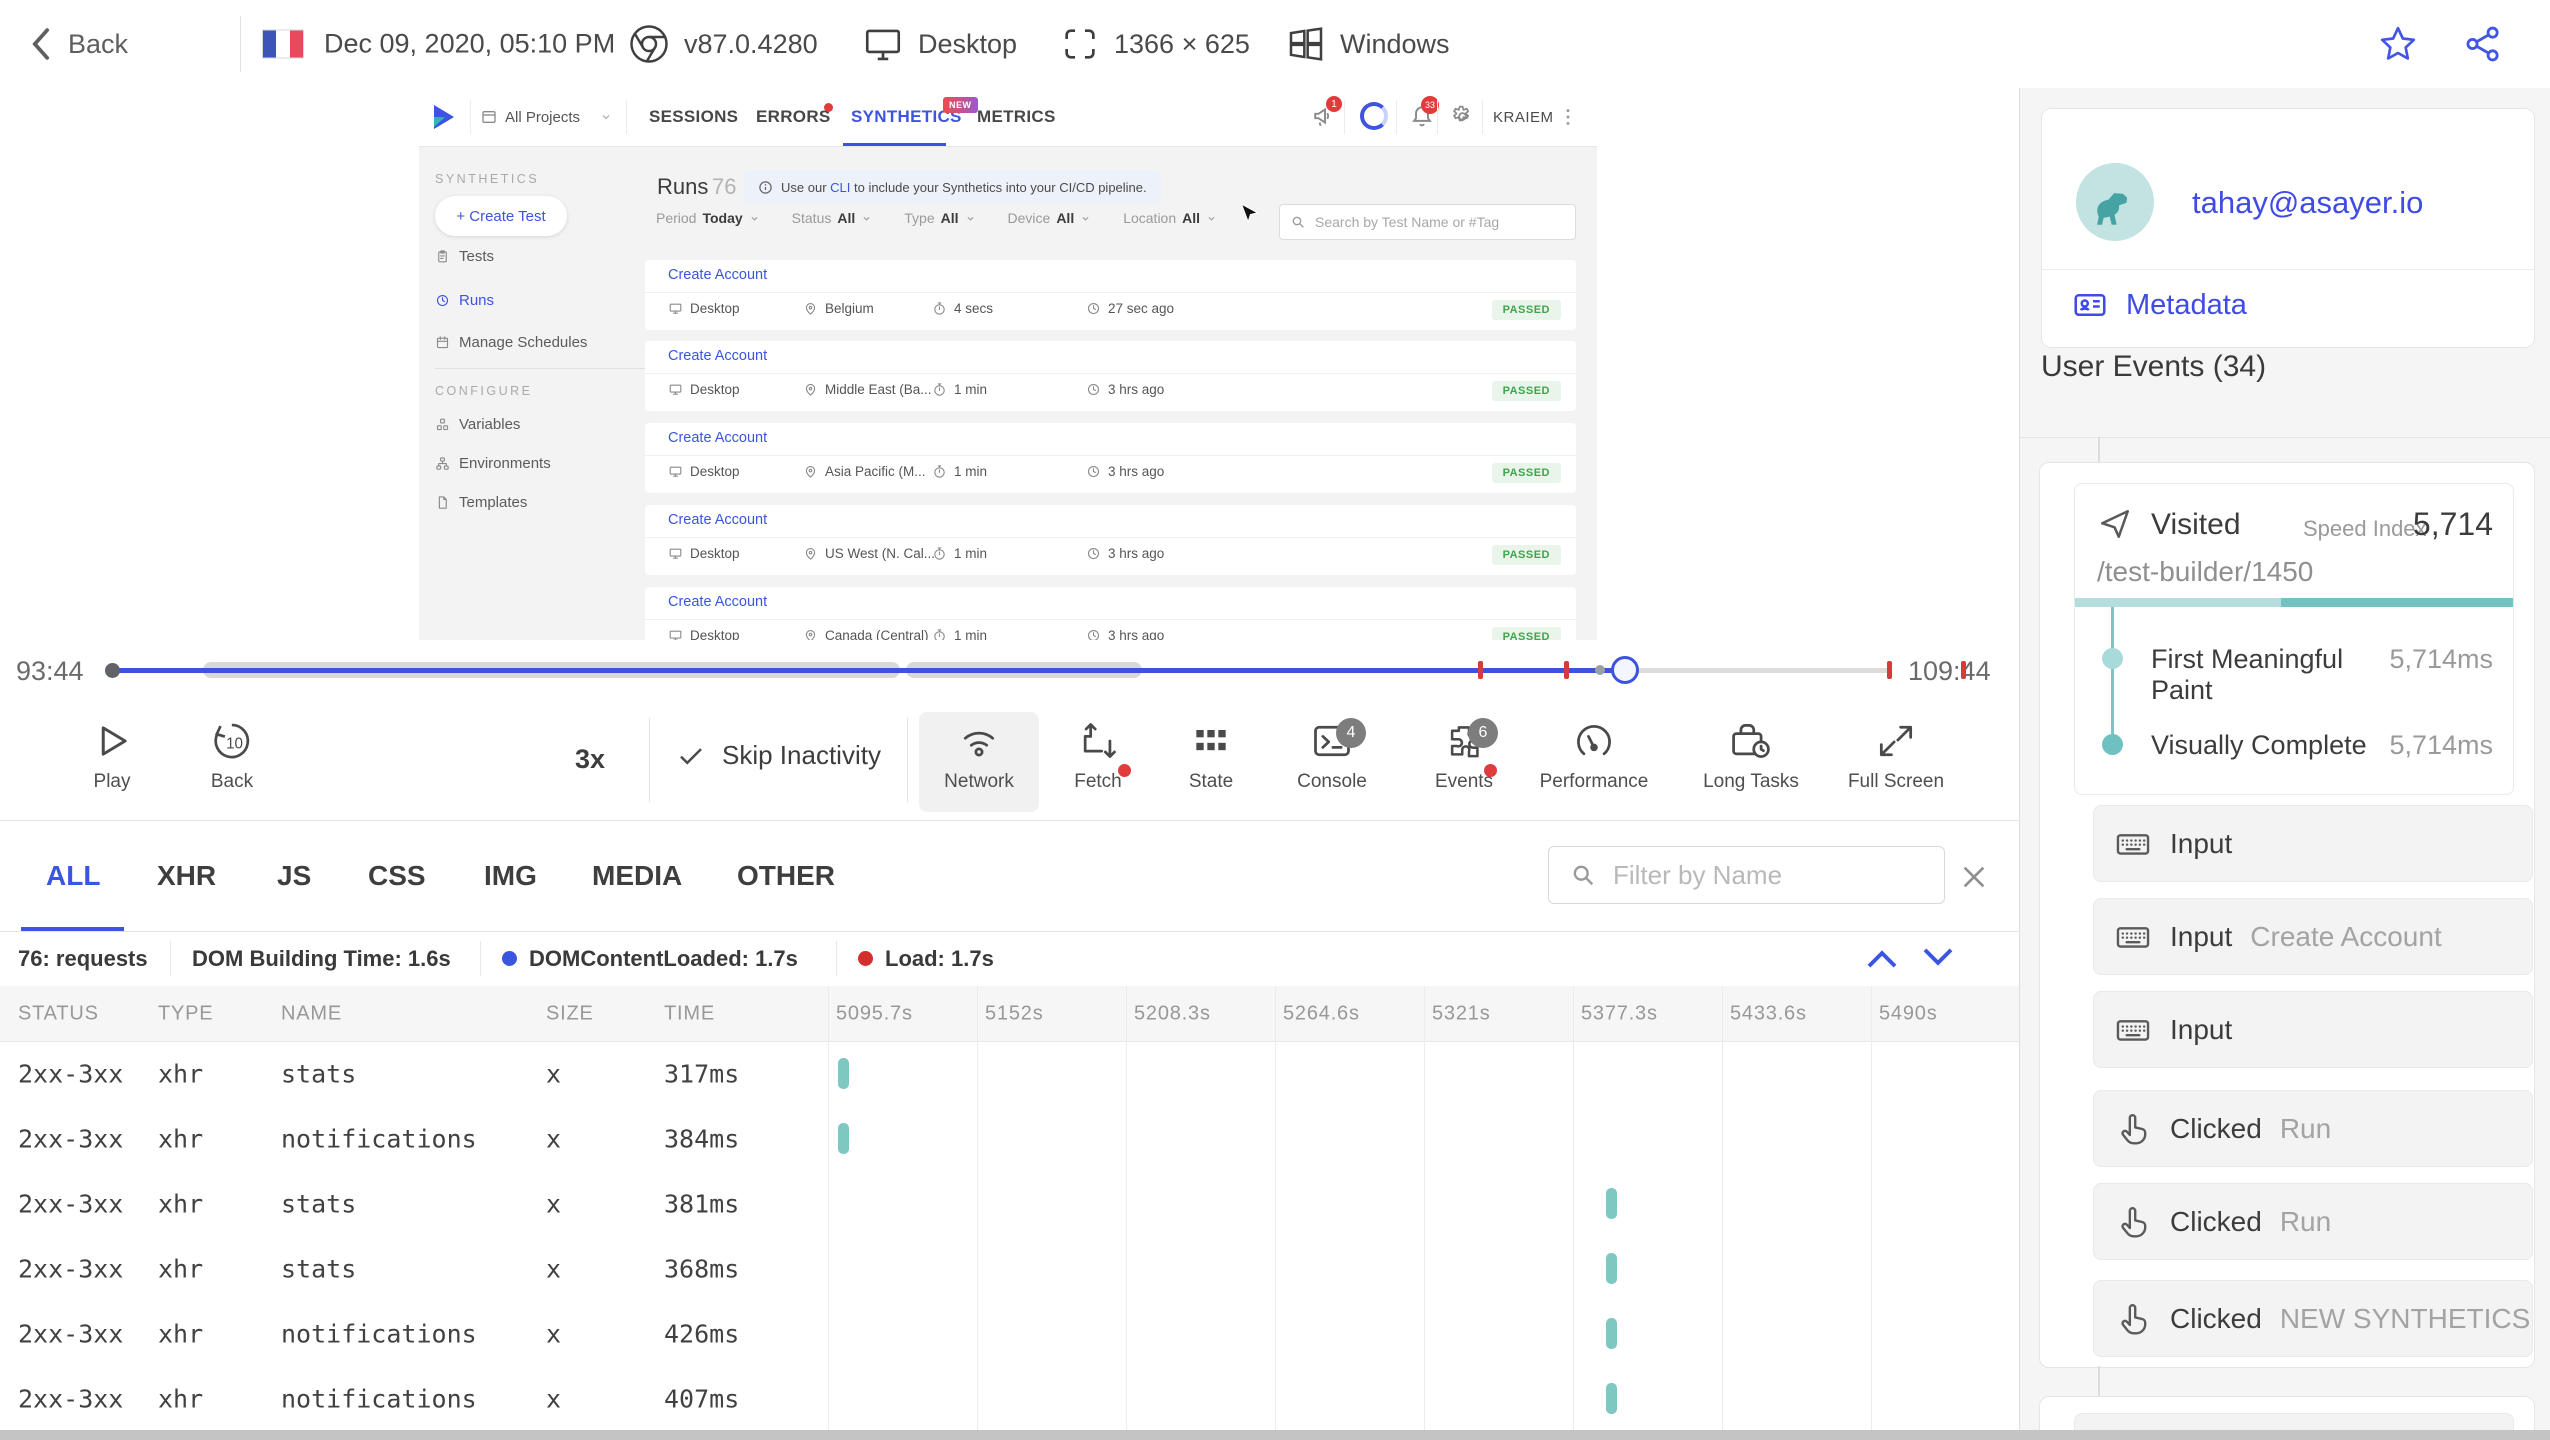 The width and height of the screenshot is (2550, 1440). What do you see at coordinates (689, 1013) in the screenshot?
I see `column-header-time: TIME` at bounding box center [689, 1013].